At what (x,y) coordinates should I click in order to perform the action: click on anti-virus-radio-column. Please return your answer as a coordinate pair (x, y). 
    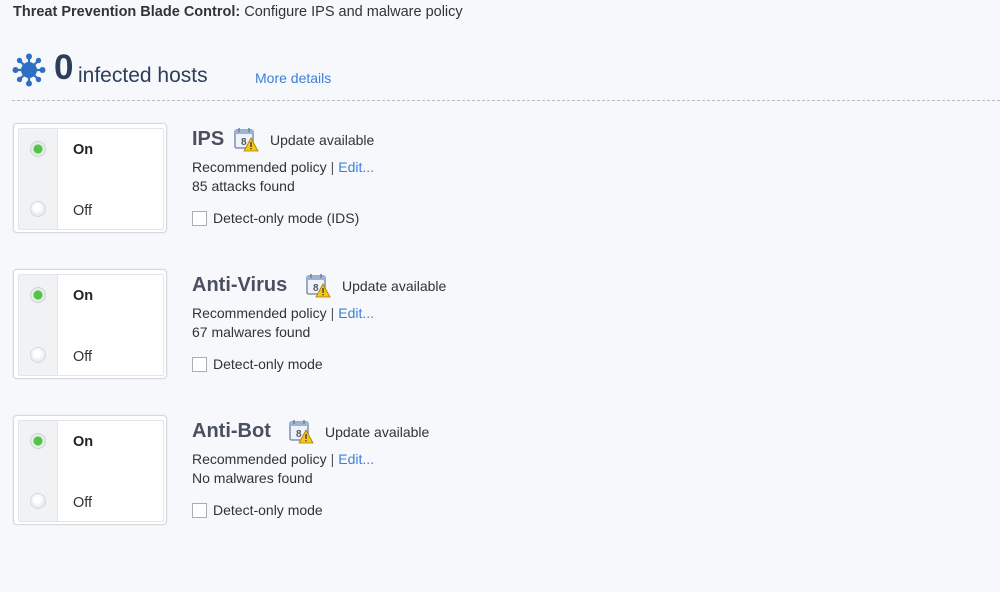
    Looking at the image, I should click on (38, 325).